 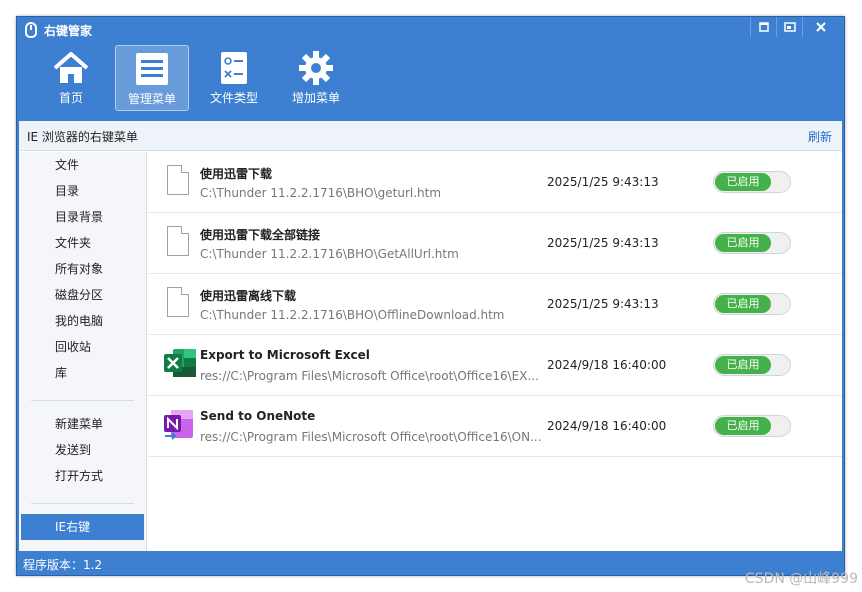 What do you see at coordinates (31, 30) in the screenshot?
I see `mouse-icon` at bounding box center [31, 30].